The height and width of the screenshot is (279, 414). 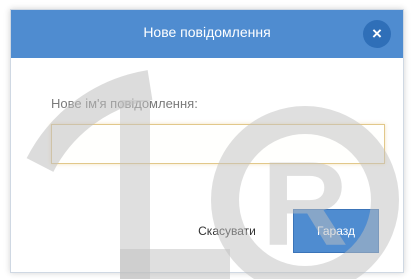 I want to click on ok-button: Гаразд, so click(x=336, y=231).